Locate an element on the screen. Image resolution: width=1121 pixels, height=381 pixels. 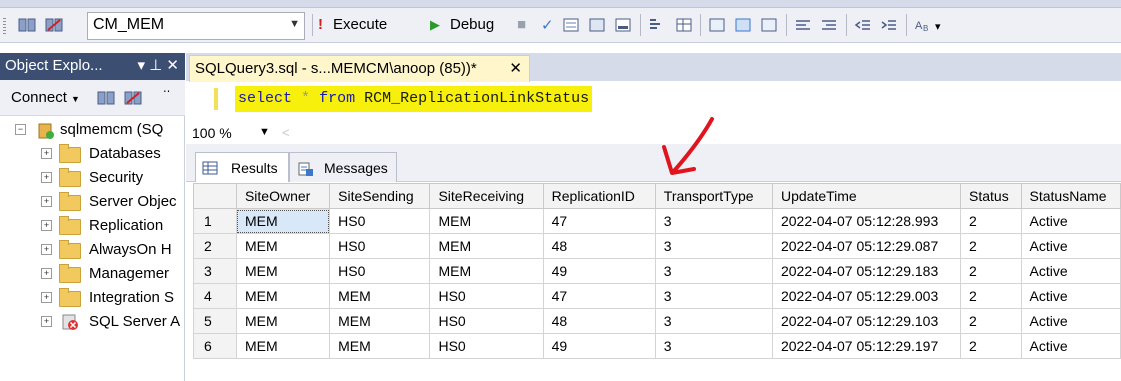
connect-button: Connect ▼ is located at coordinates (45, 97).